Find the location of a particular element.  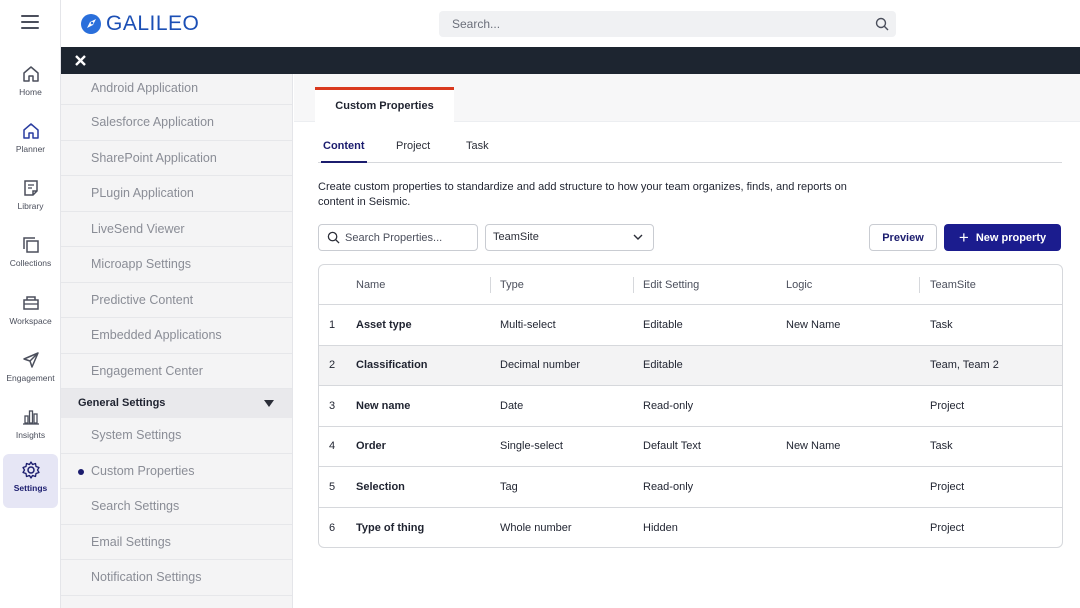

row-name: Asset type is located at coordinates (384, 324).